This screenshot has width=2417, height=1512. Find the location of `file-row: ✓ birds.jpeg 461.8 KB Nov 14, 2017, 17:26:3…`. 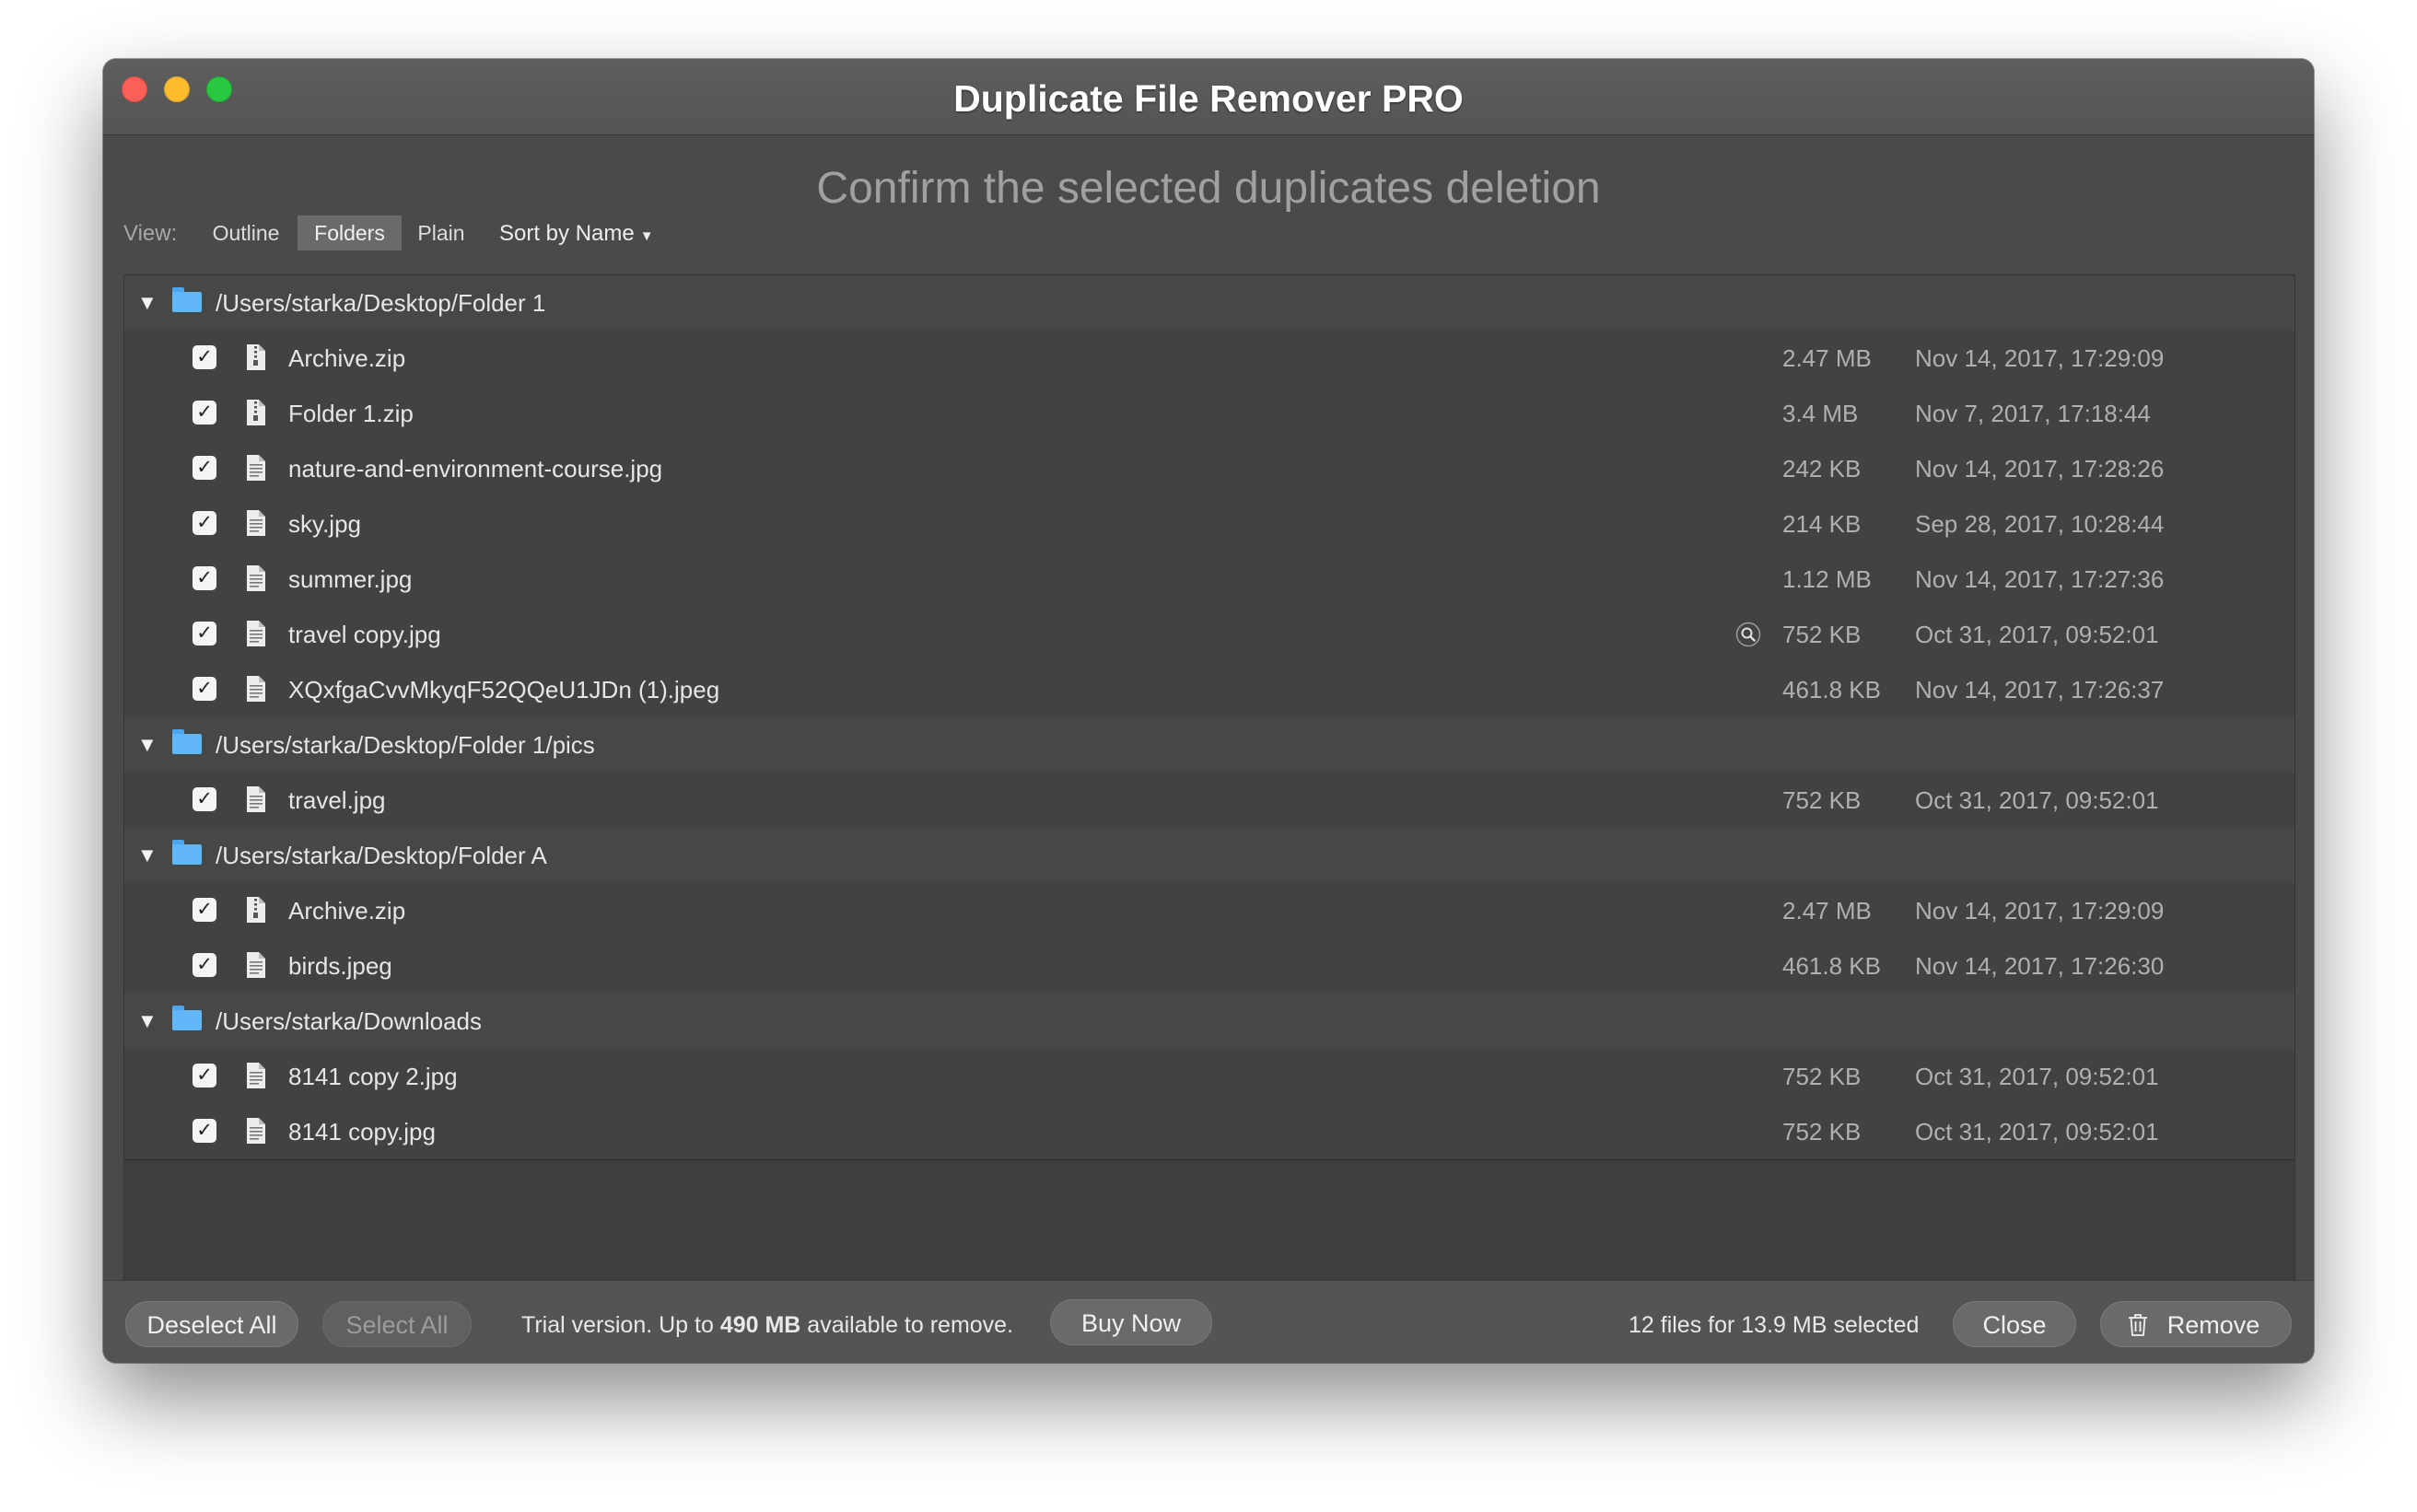

file-row: ✓ birds.jpeg 461.8 KB Nov 14, 2017, 17:26:3… is located at coordinates (1209, 966).